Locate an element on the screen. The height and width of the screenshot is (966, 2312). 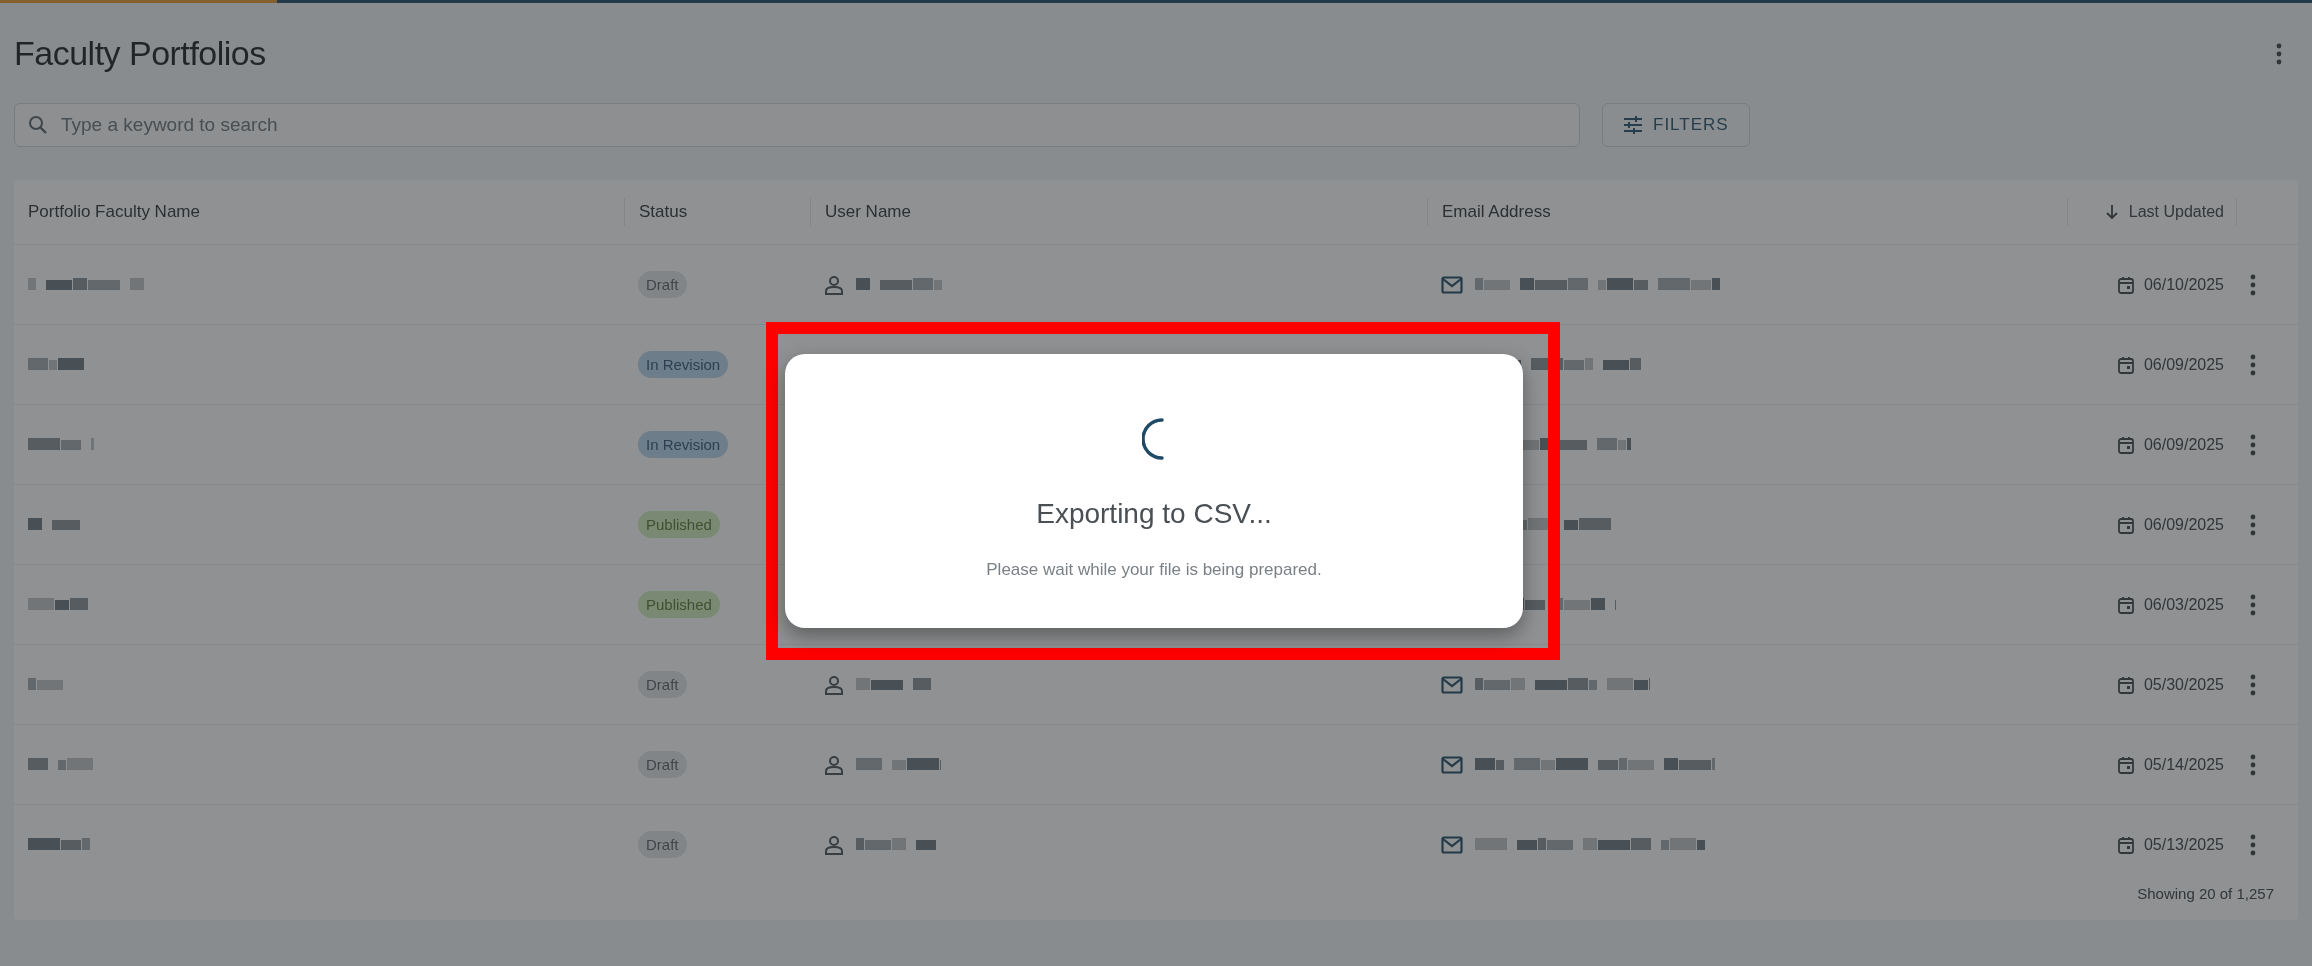
date-text: 06/03/2025 is located at coordinates (2183, 604).